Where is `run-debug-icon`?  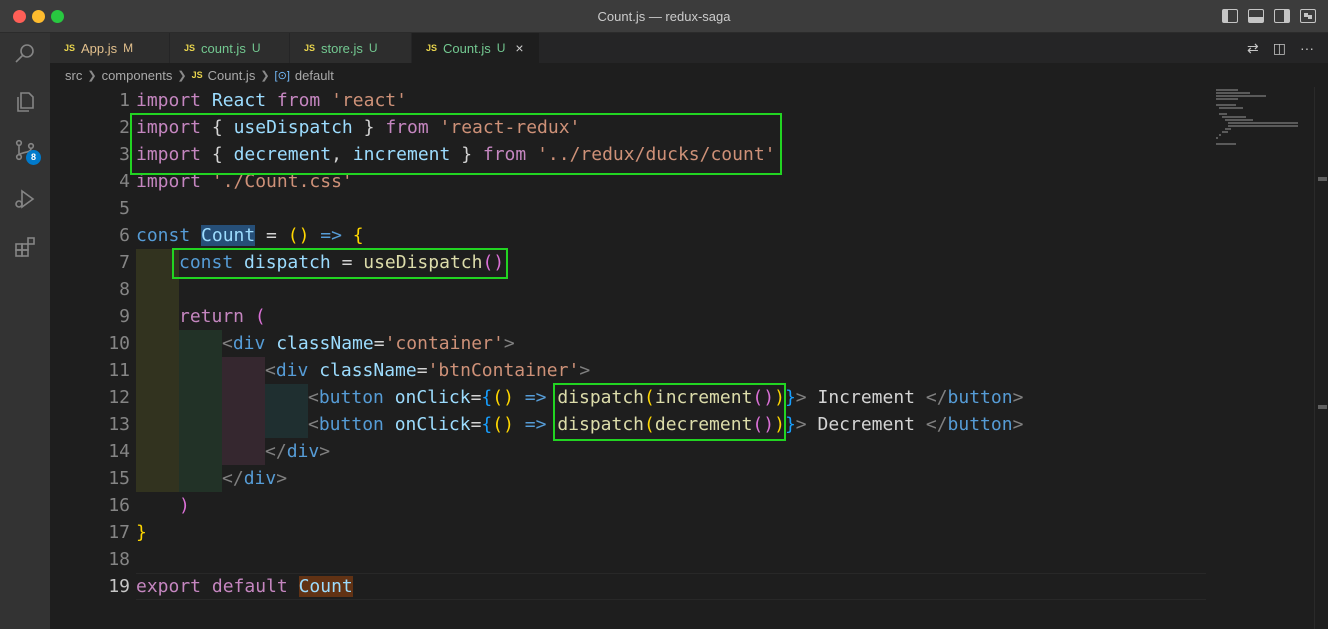
run-debug-icon is located at coordinates (25, 199).